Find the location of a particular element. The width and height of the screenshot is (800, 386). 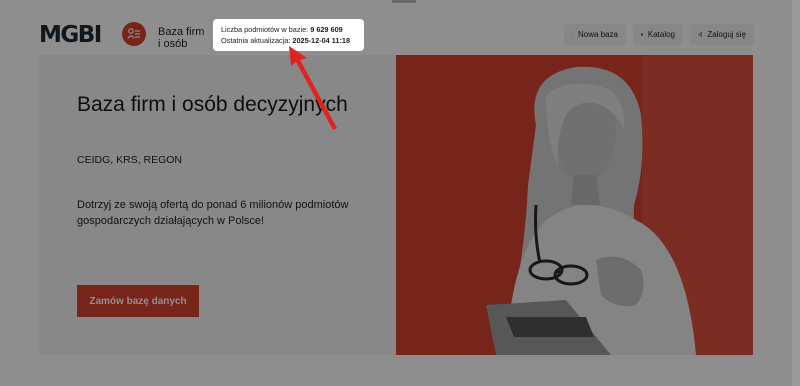

logo-subtitle-line1: Baza firm is located at coordinates (181, 32).